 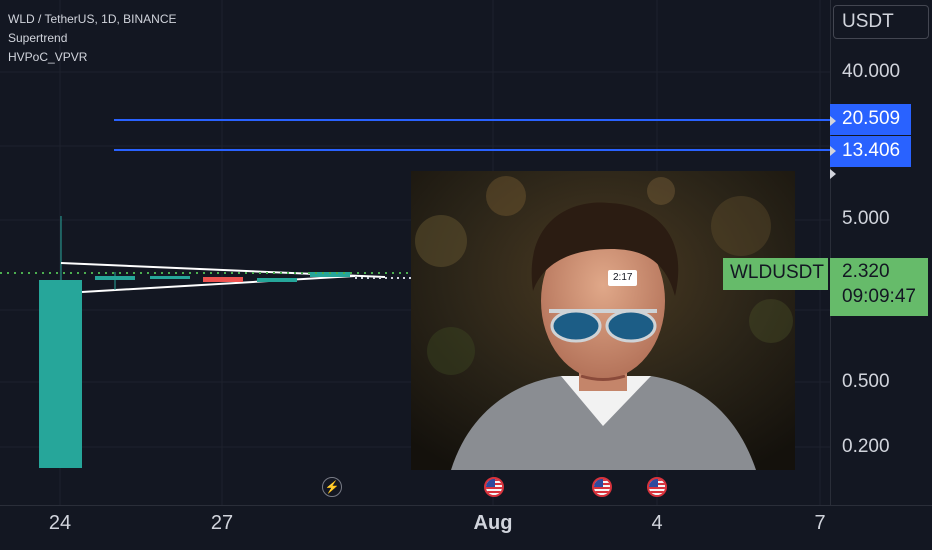 I want to click on currency-selector-button: USDT, so click(x=881, y=22).